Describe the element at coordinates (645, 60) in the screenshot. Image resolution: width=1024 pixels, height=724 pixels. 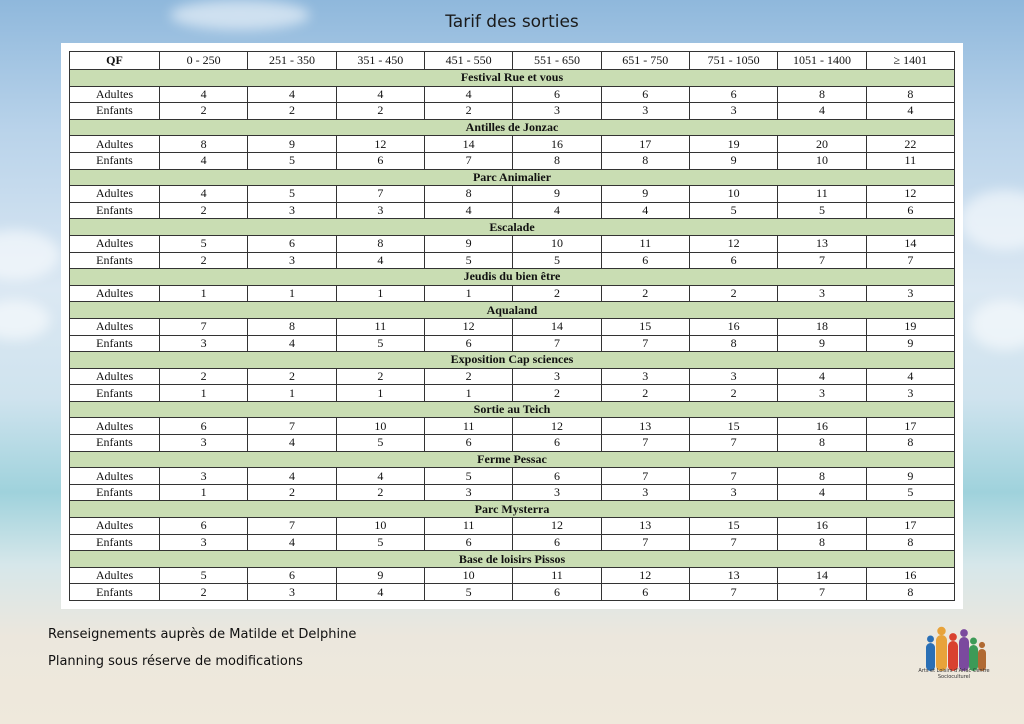
I see `column-header-range: 651 - 750` at that location.